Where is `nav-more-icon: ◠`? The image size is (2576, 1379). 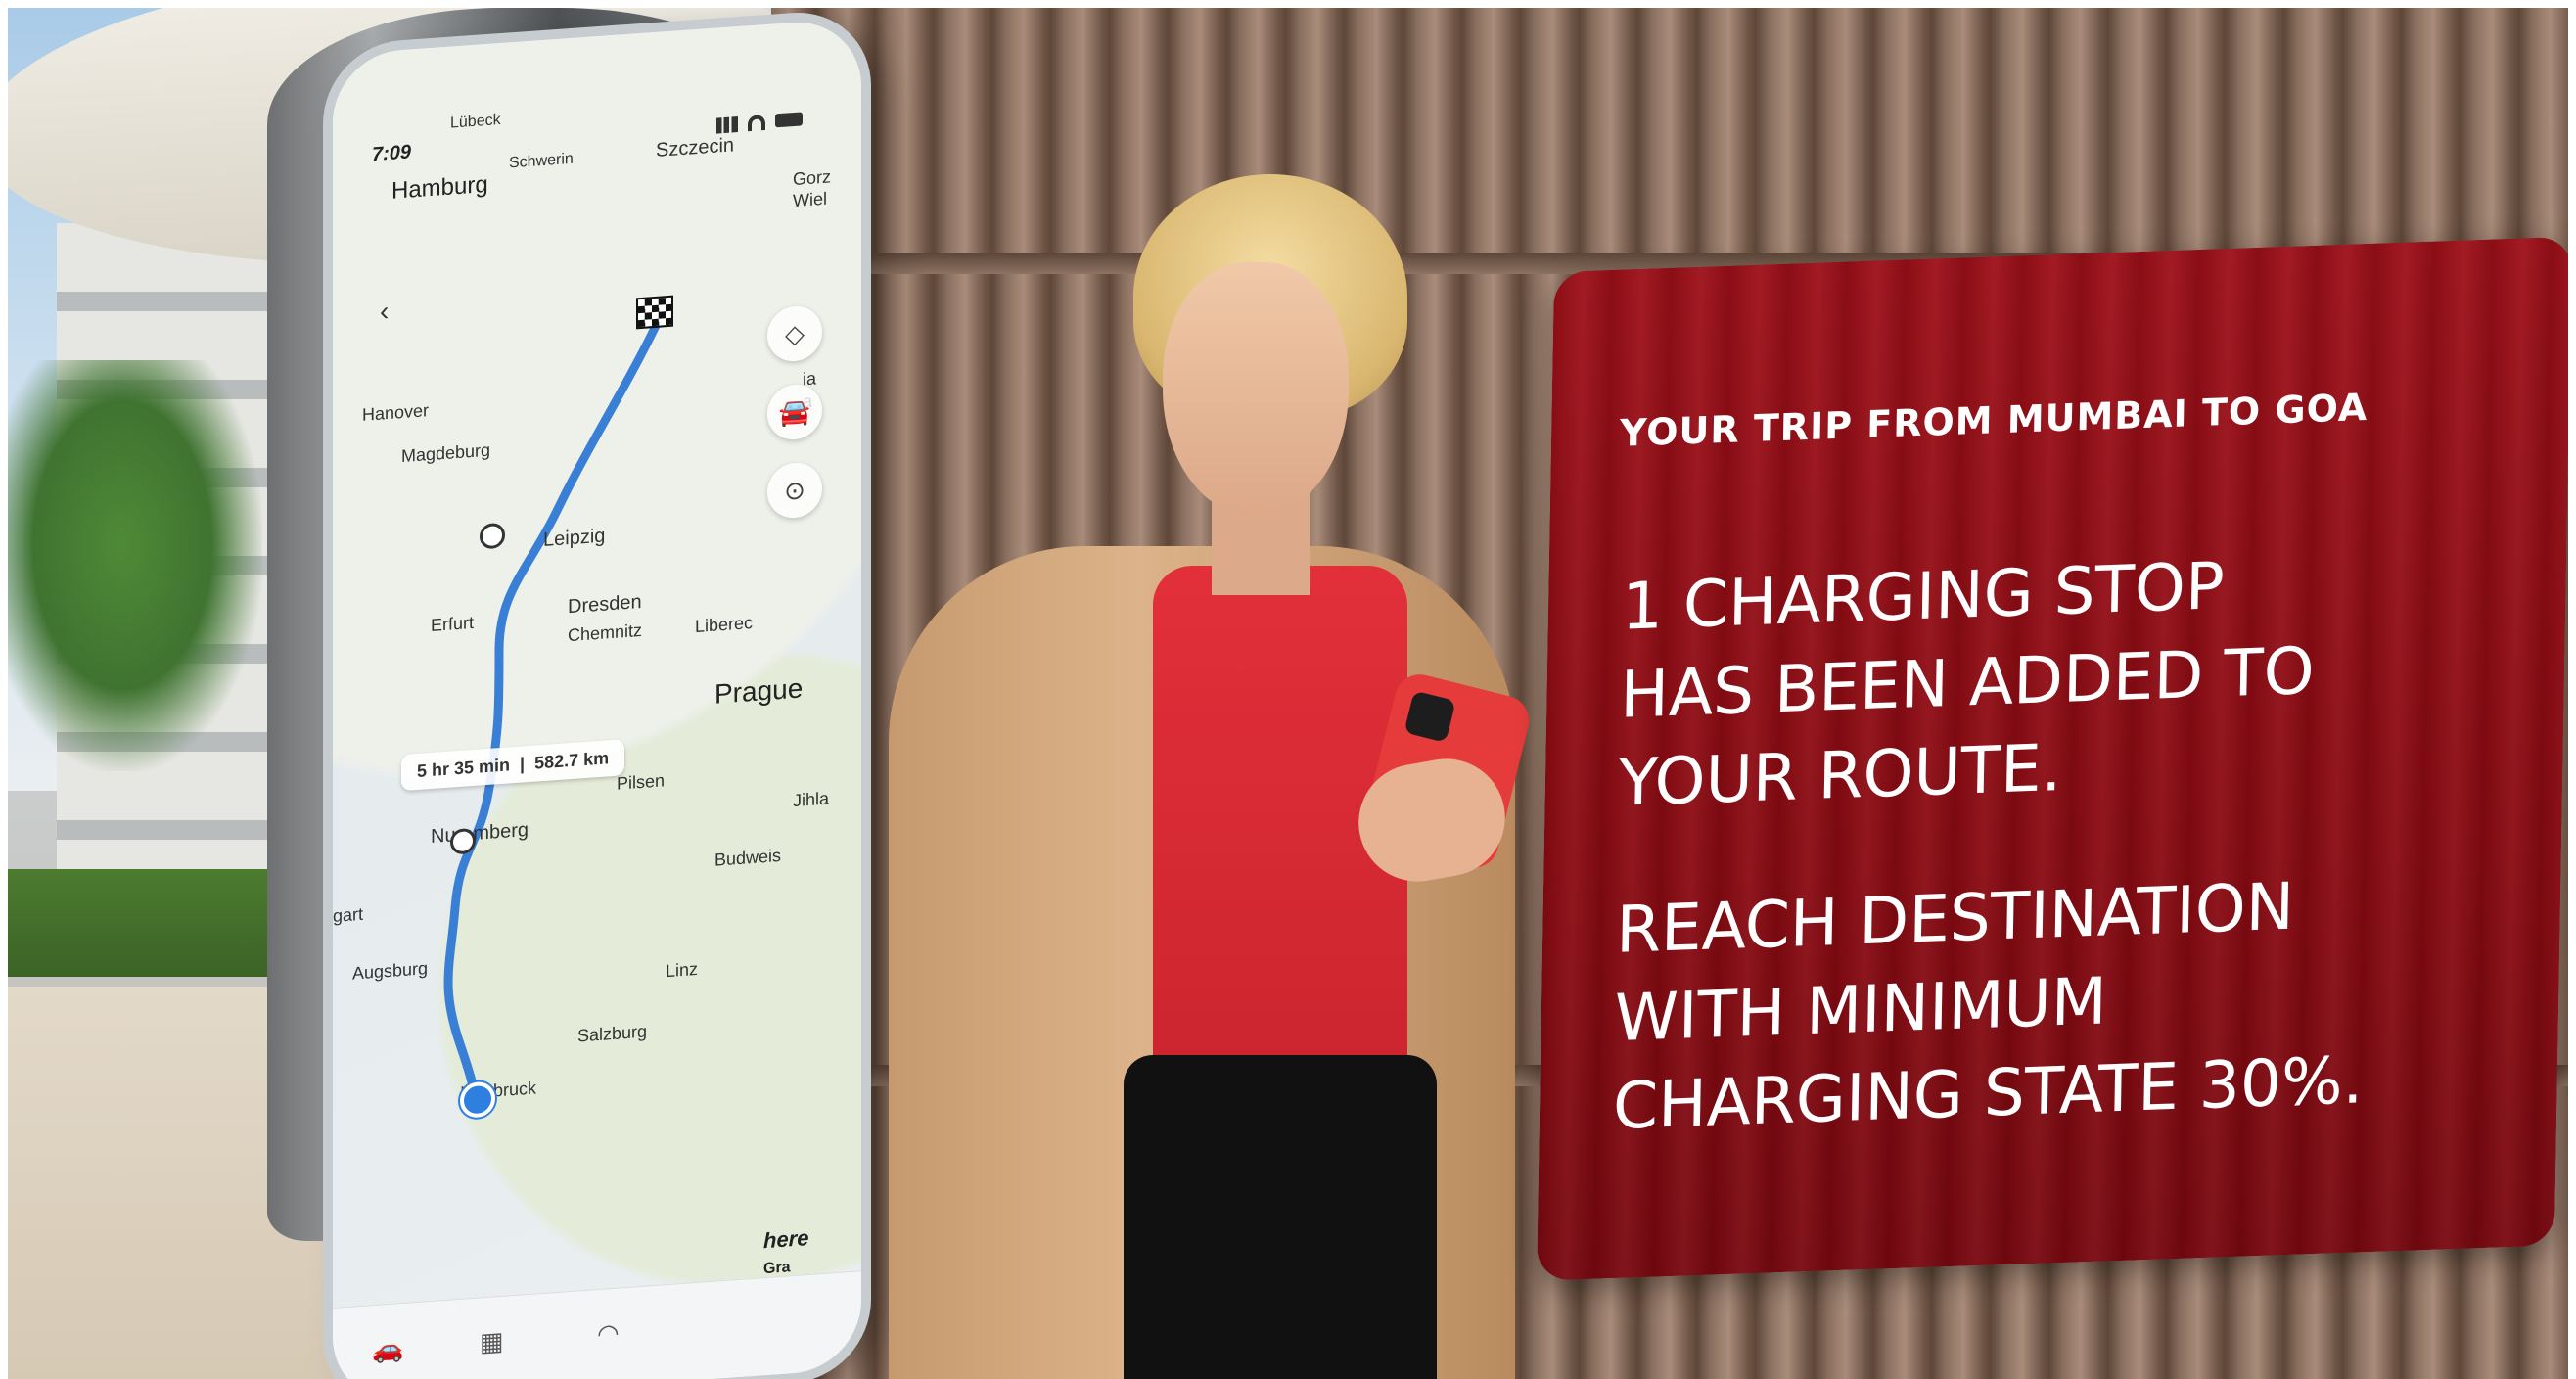 nav-more-icon: ◠ is located at coordinates (608, 1334).